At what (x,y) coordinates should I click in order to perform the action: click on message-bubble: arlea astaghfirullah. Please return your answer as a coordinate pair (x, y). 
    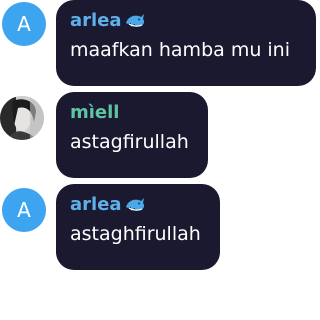
    Looking at the image, I should click on (138, 227).